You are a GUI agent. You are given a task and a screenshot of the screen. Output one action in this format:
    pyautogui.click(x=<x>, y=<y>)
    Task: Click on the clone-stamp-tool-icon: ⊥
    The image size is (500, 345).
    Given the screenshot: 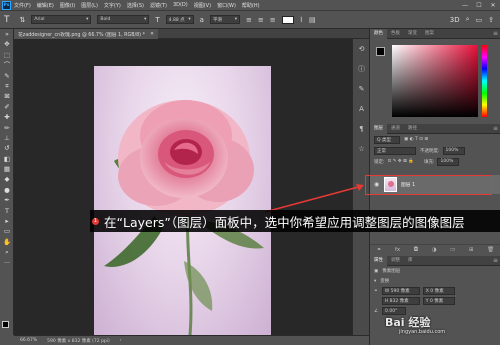 What is the action you would take?
    pyautogui.click(x=7, y=138)
    